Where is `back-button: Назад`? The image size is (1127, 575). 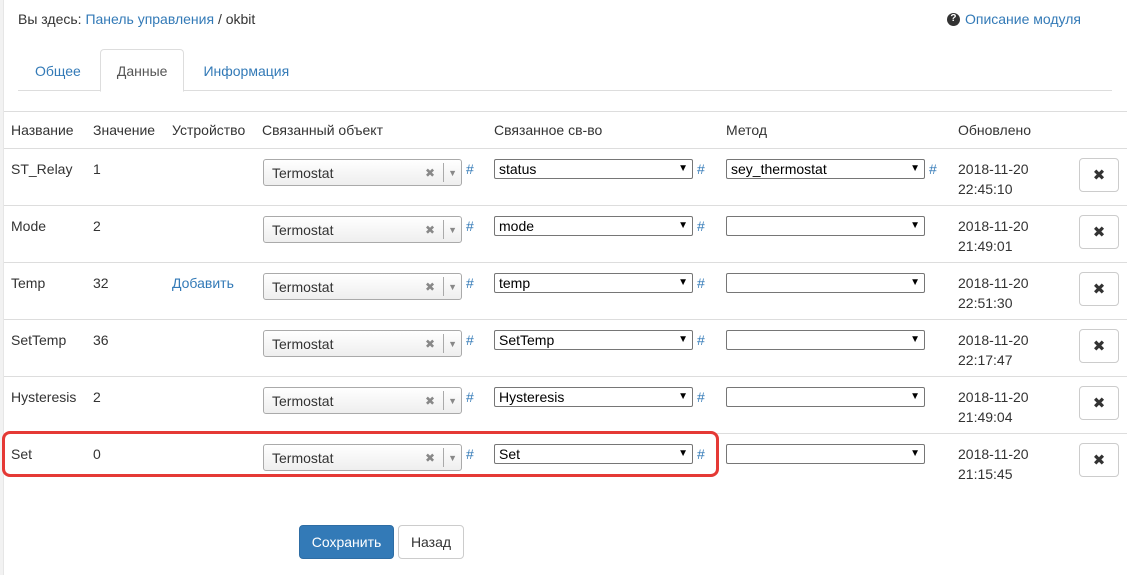 back-button: Назад is located at coordinates (431, 542).